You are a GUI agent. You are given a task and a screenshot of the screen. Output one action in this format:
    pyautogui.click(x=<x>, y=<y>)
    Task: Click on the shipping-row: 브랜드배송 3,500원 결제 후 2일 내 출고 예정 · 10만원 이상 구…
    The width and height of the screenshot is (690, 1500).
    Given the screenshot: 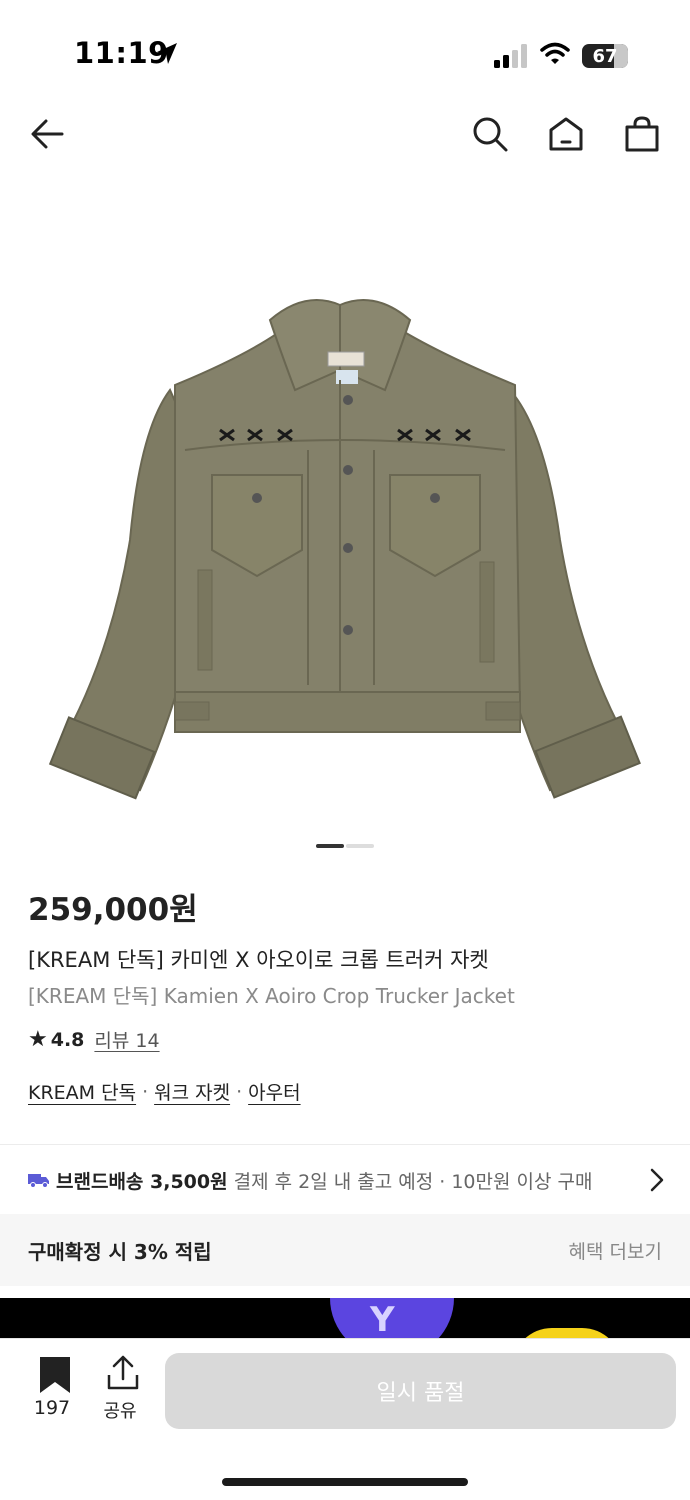 What is the action you would take?
    pyautogui.click(x=345, y=1180)
    